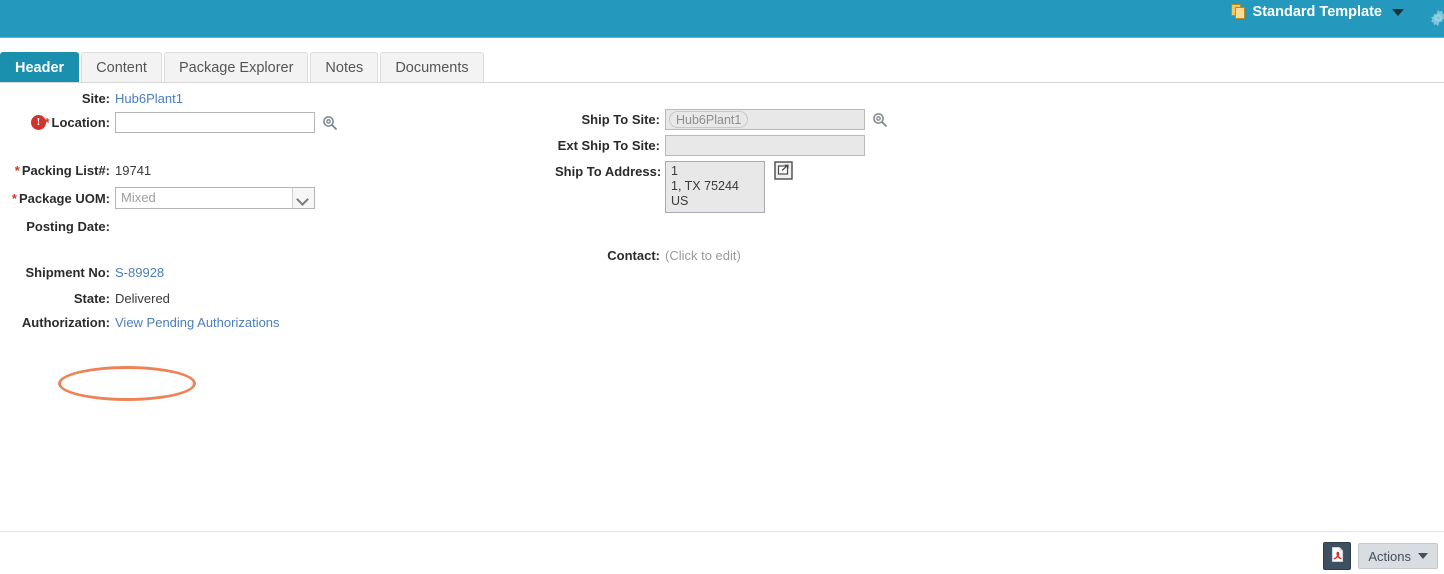  I want to click on field-packing-list-label: * Packing List#:, so click(57, 170).